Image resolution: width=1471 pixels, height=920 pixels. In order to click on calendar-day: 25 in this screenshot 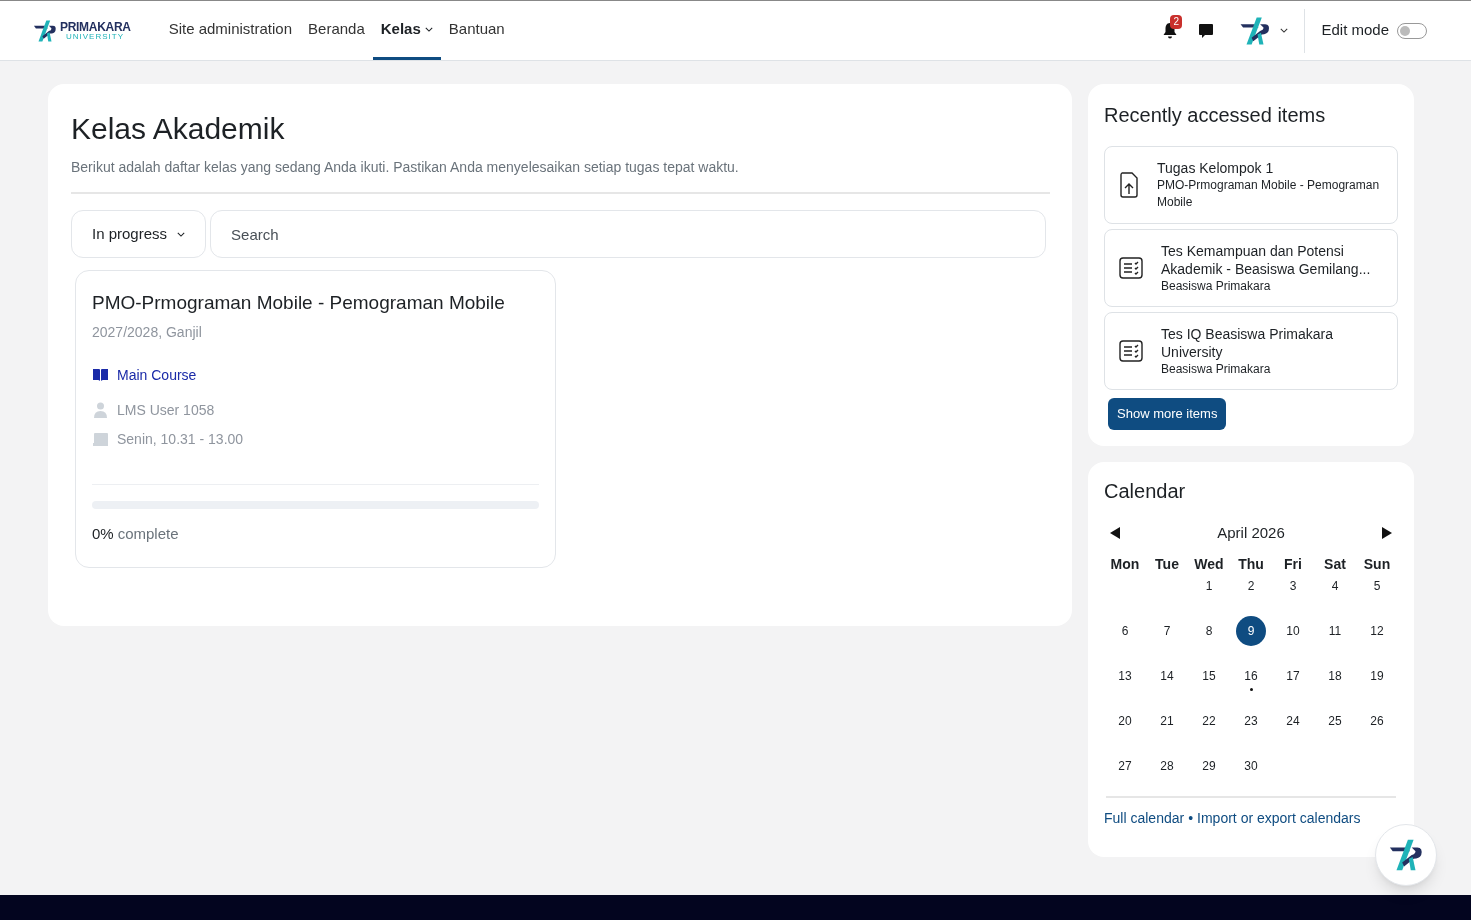, I will do `click(1335, 721)`.